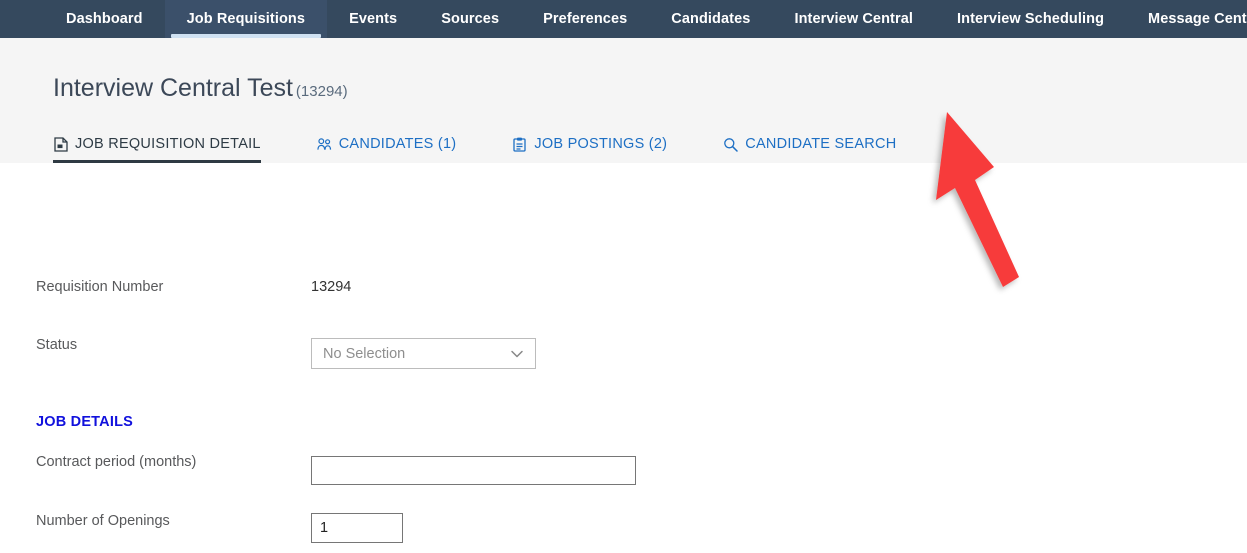  I want to click on status-select-value: No Selection, so click(364, 353).